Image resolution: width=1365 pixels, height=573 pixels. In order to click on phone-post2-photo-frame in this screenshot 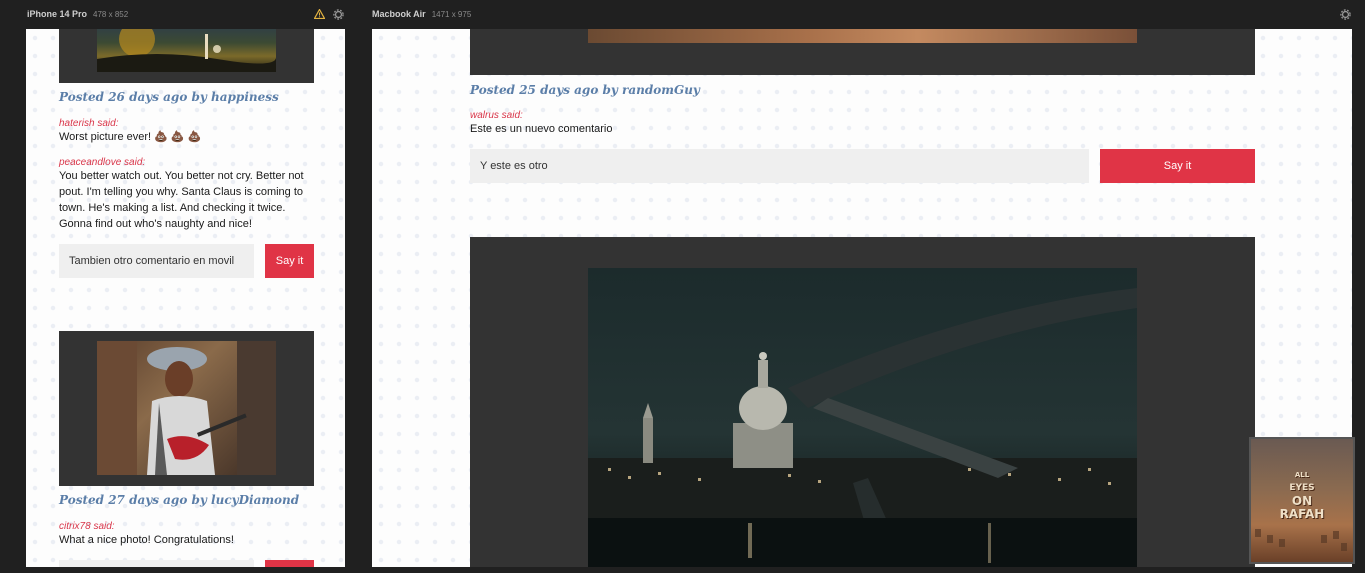, I will do `click(186, 408)`.